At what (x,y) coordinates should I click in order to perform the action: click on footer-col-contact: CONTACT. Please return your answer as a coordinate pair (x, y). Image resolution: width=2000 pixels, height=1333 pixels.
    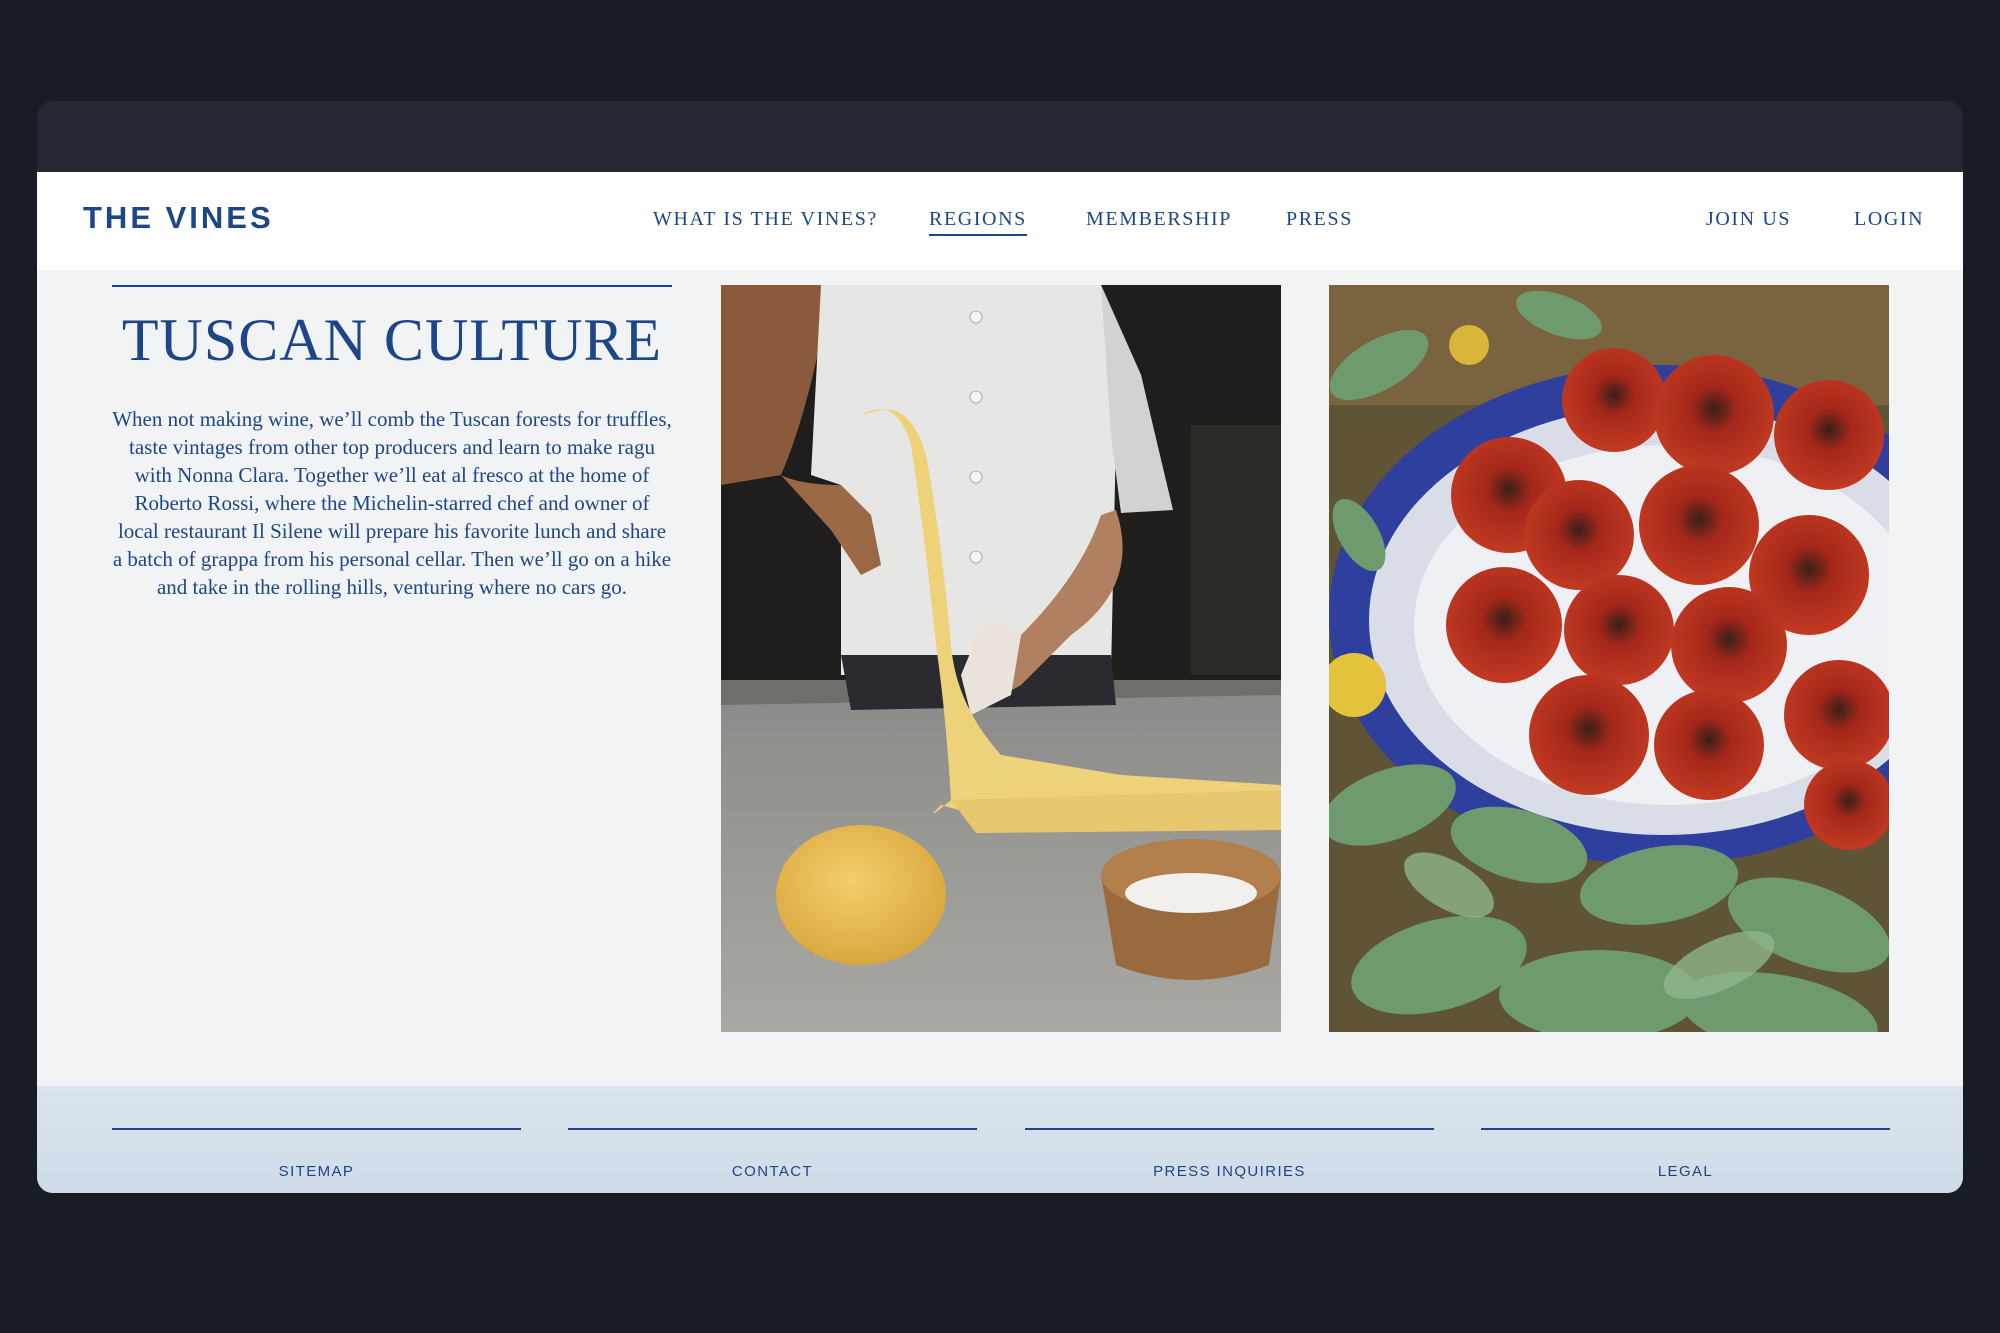
    Looking at the image, I should click on (772, 1154).